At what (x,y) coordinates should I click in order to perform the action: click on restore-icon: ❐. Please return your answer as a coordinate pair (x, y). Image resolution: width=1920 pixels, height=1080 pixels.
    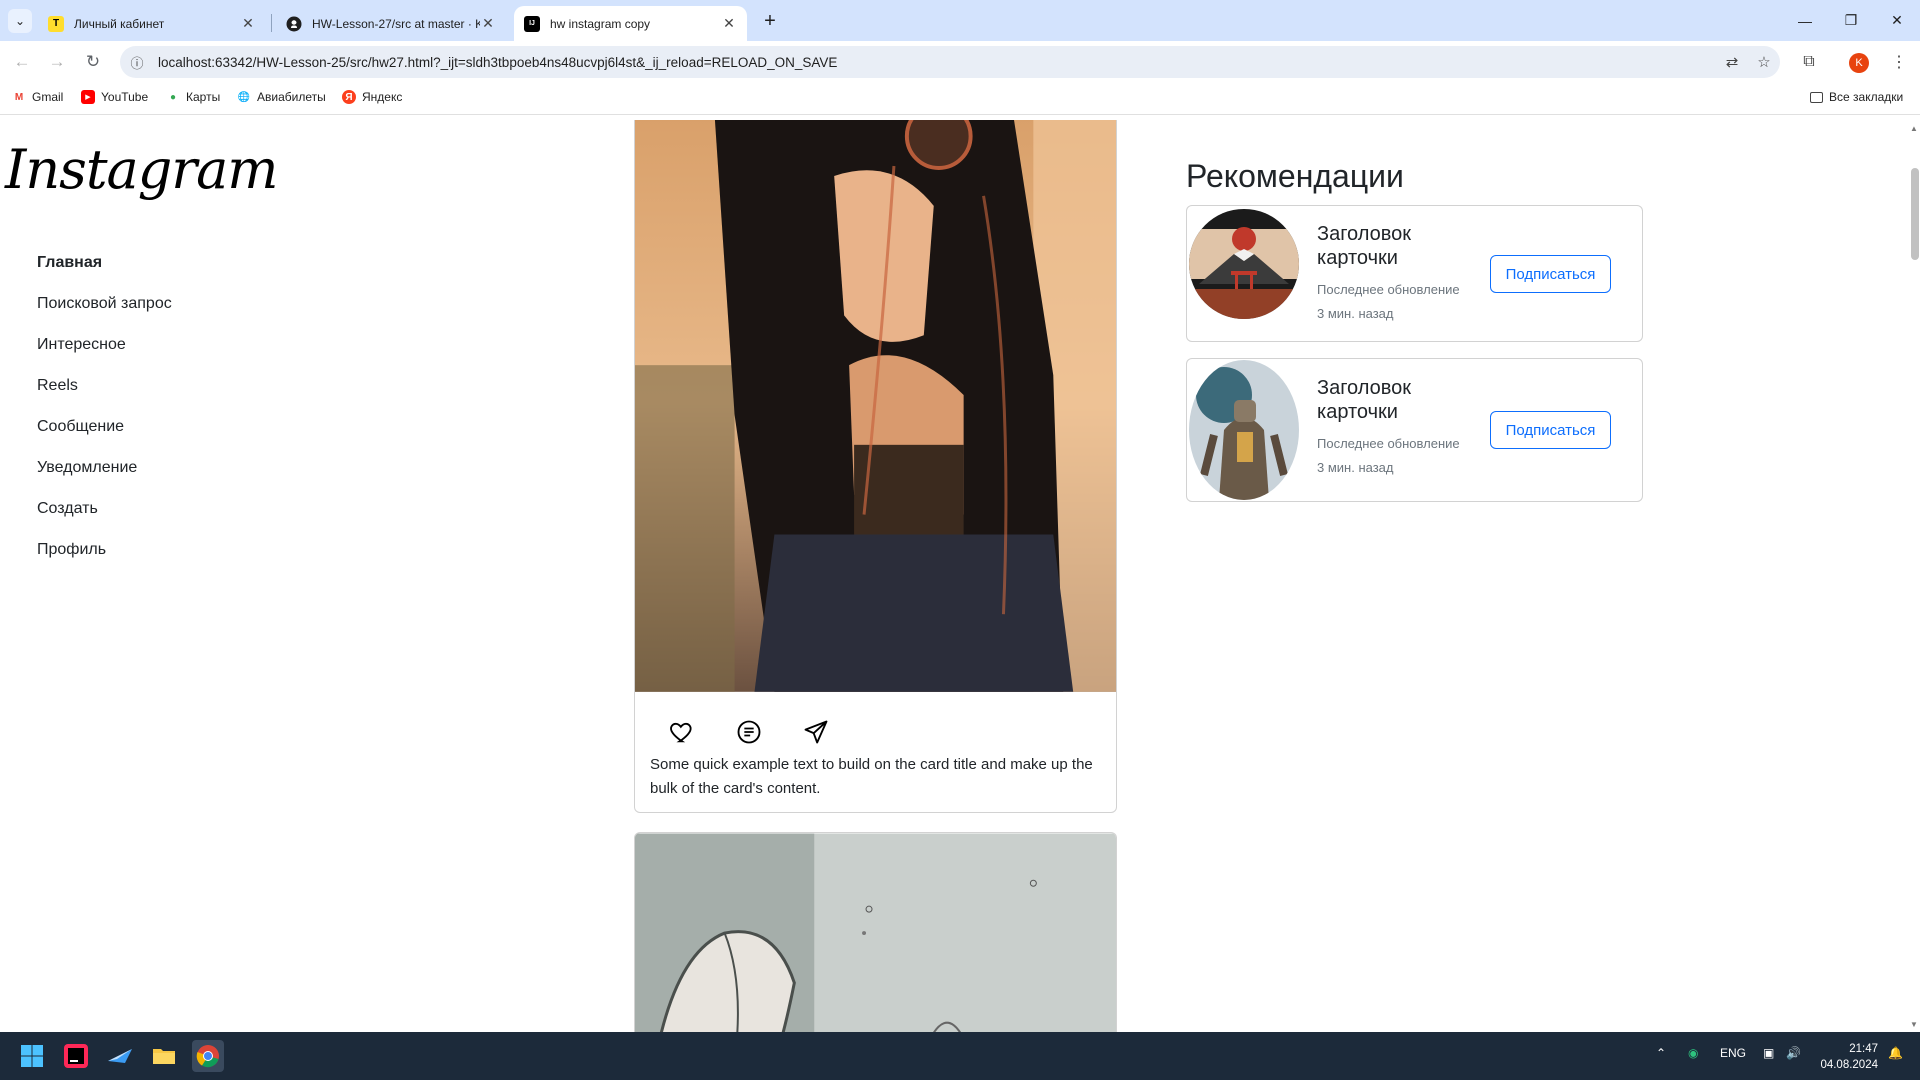
    Looking at the image, I should click on (1851, 20).